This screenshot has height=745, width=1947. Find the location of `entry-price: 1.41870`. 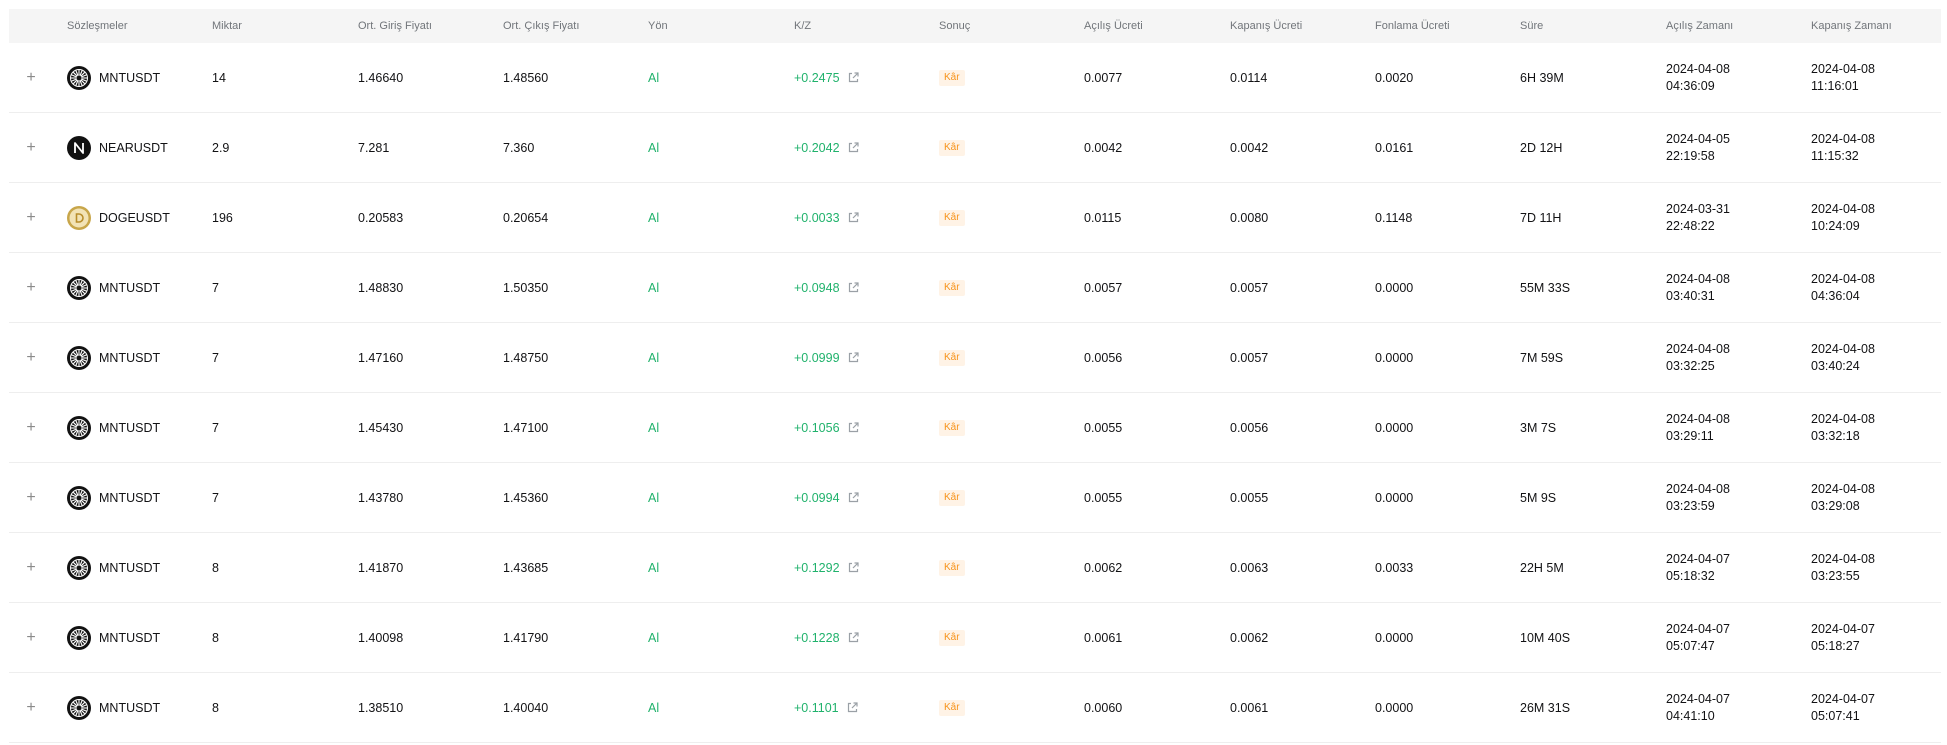

entry-price: 1.41870 is located at coordinates (381, 567).